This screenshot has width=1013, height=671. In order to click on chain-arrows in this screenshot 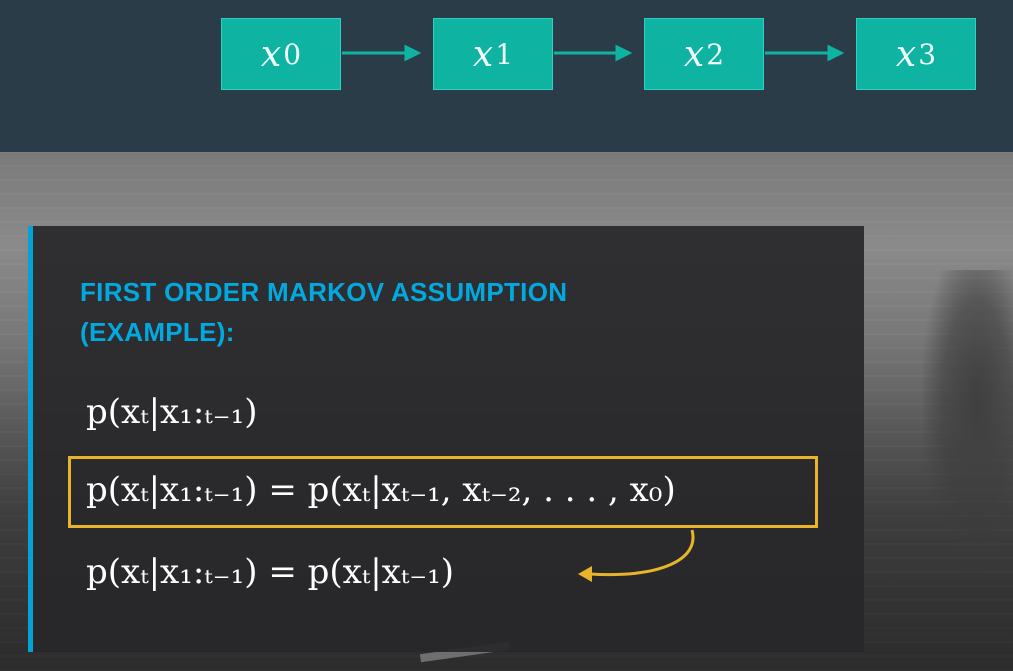, I will do `click(593, 53)`.